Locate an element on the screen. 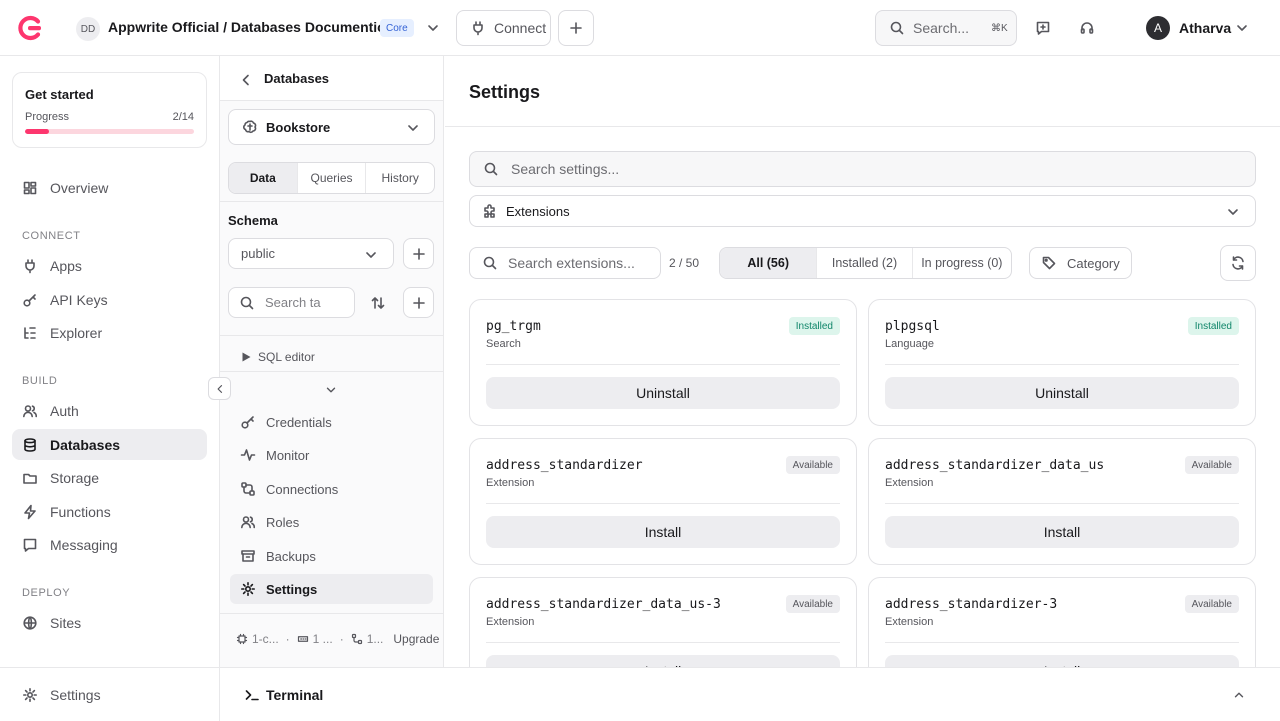 Image resolution: width=1280 pixels, height=721 pixels. database-select: Bookstore is located at coordinates (331, 127).